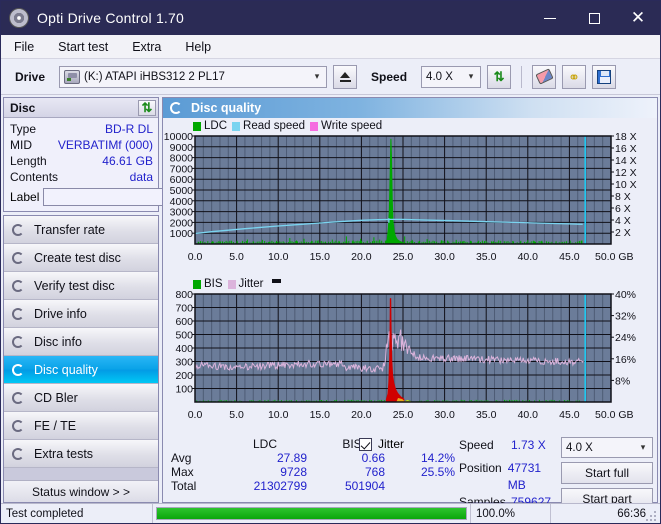  What do you see at coordinates (25, 197) in the screenshot?
I see `disc-label-key: Label` at bounding box center [25, 197].